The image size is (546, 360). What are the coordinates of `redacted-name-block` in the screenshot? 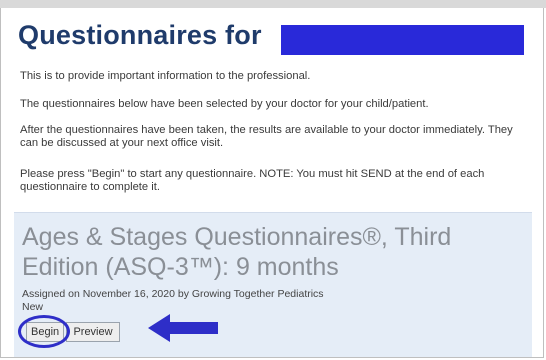 It's located at (402, 40).